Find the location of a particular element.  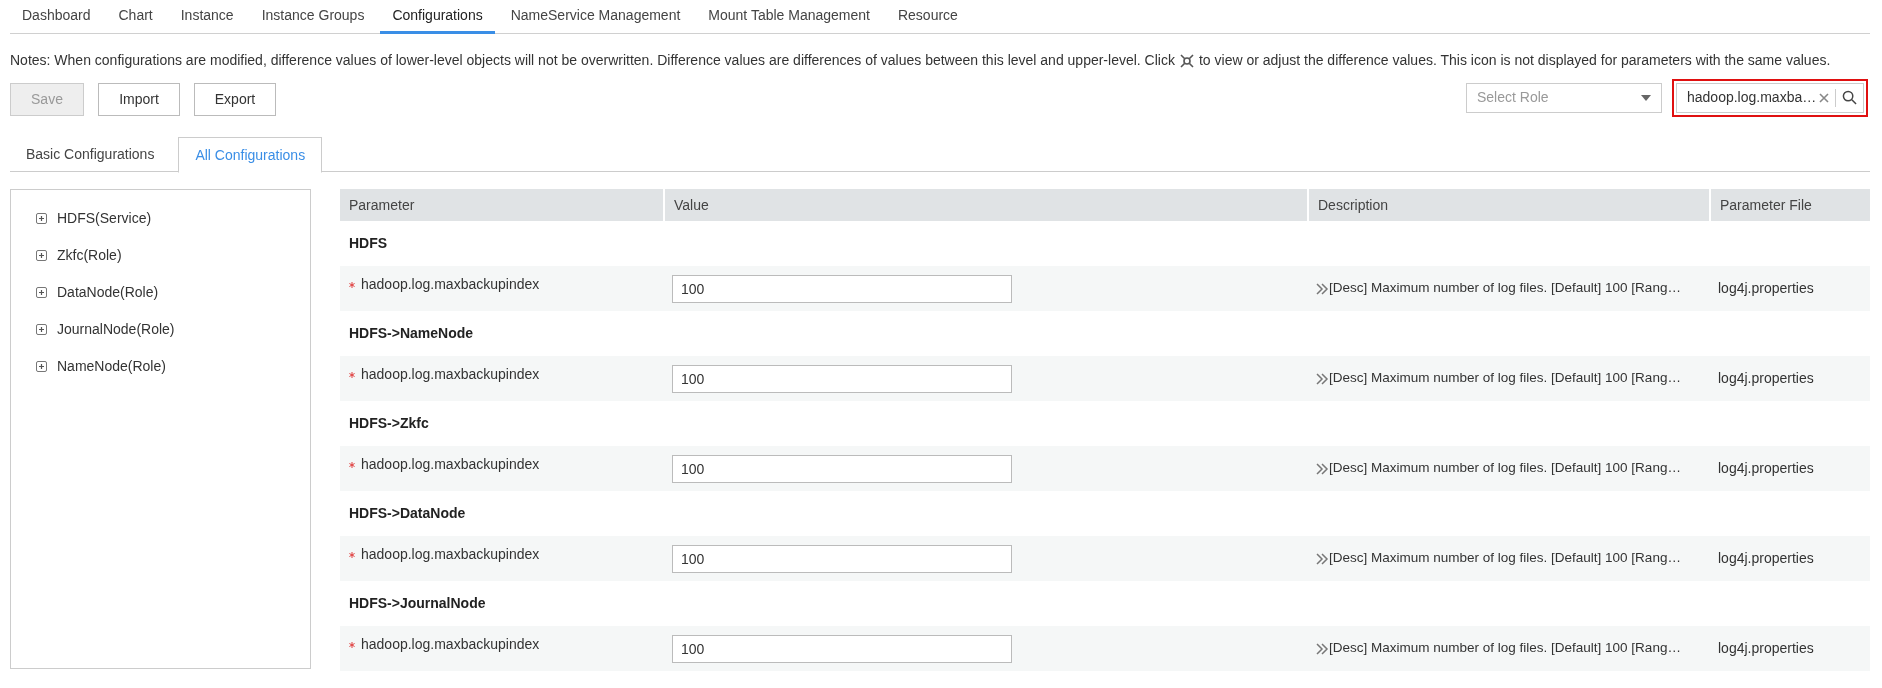

nav-tab: Configurations is located at coordinates (437, 17).